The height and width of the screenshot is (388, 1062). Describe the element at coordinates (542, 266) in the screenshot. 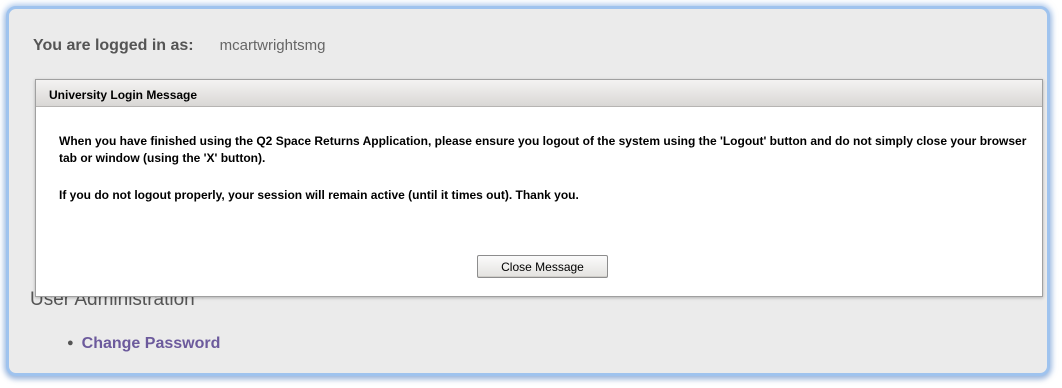

I see `close-message-button: Close Message` at that location.